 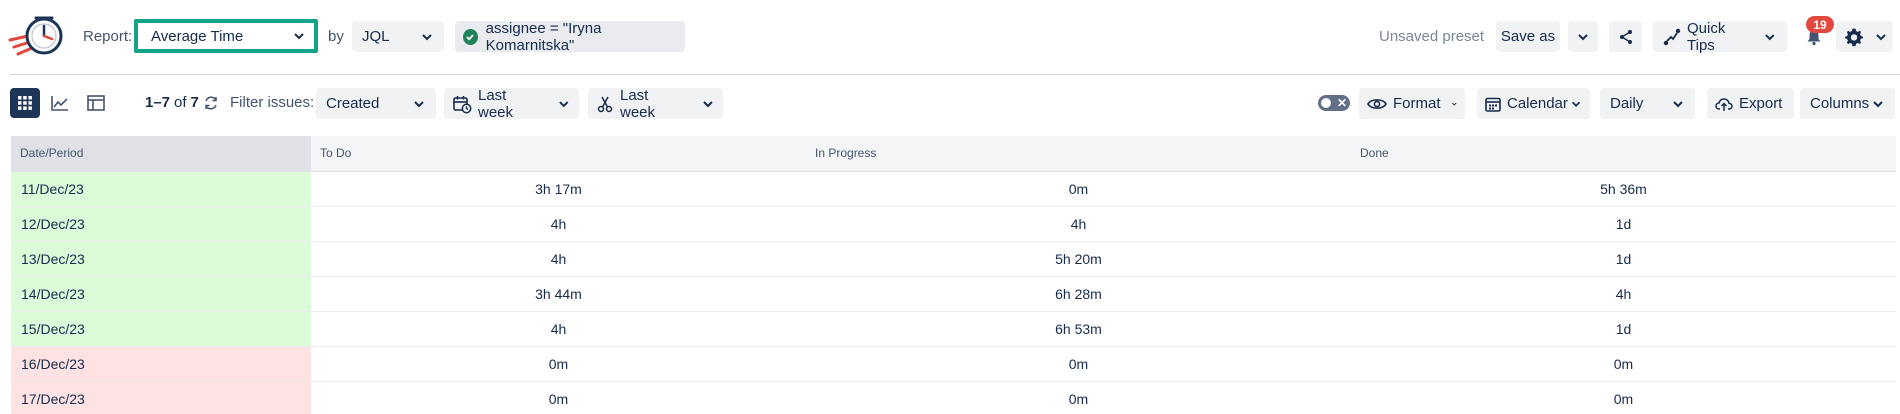 I want to click on cloud-upload-icon, so click(x=1724, y=104).